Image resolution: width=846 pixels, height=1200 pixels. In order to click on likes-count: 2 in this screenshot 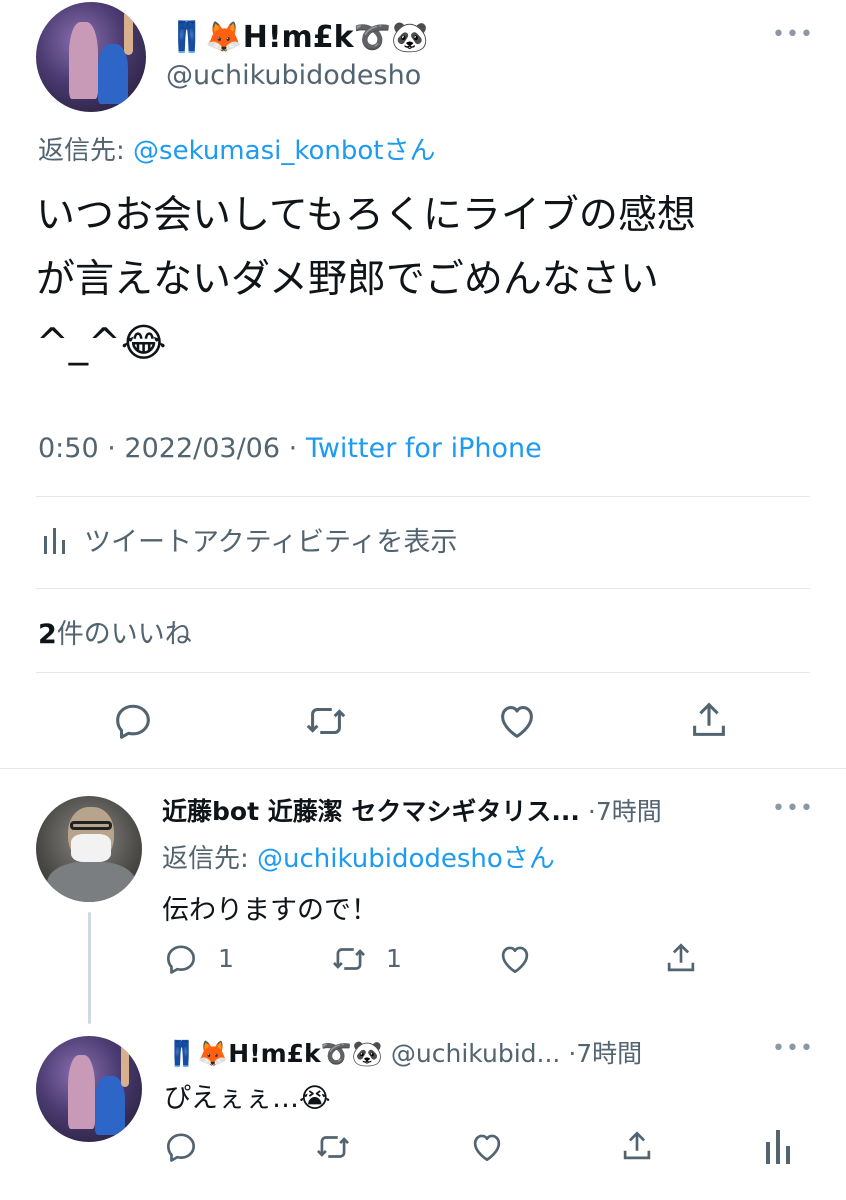, I will do `click(47, 634)`.